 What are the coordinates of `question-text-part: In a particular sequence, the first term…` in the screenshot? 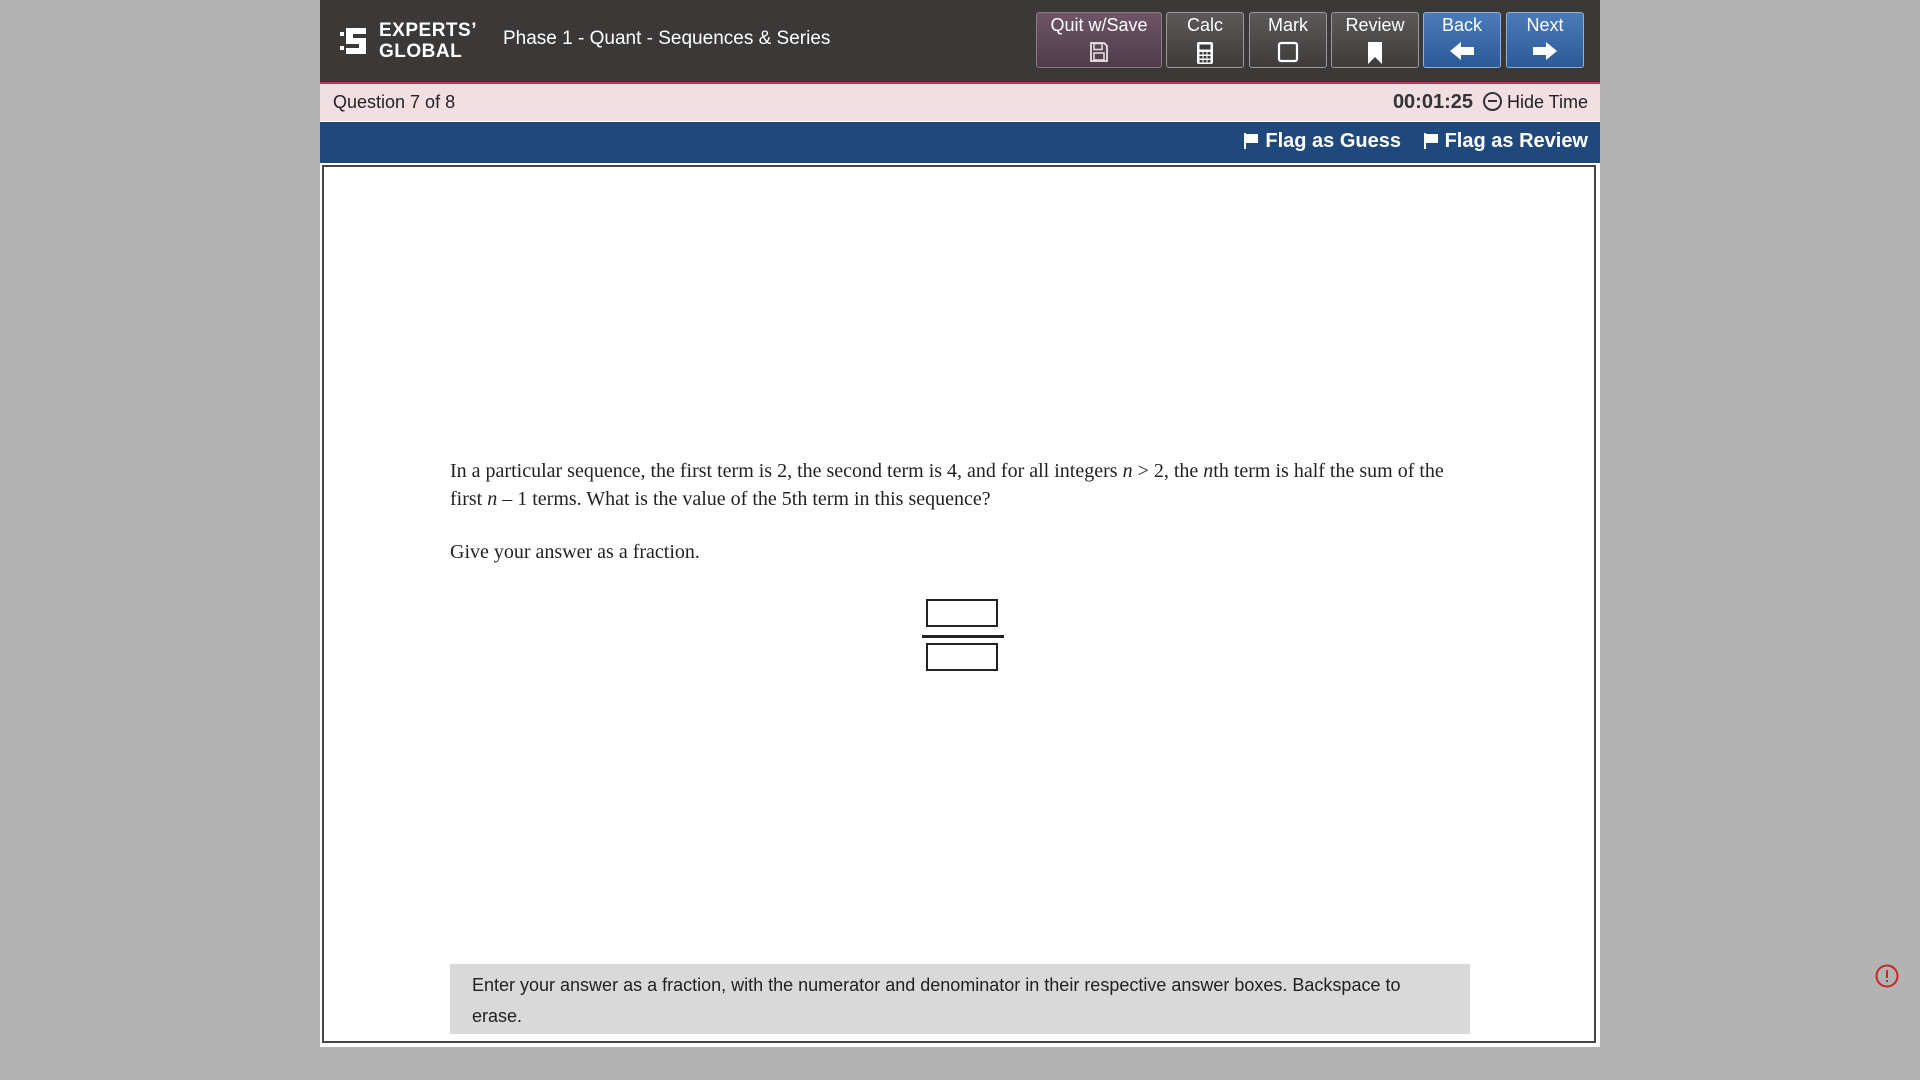 It's located at (786, 471).